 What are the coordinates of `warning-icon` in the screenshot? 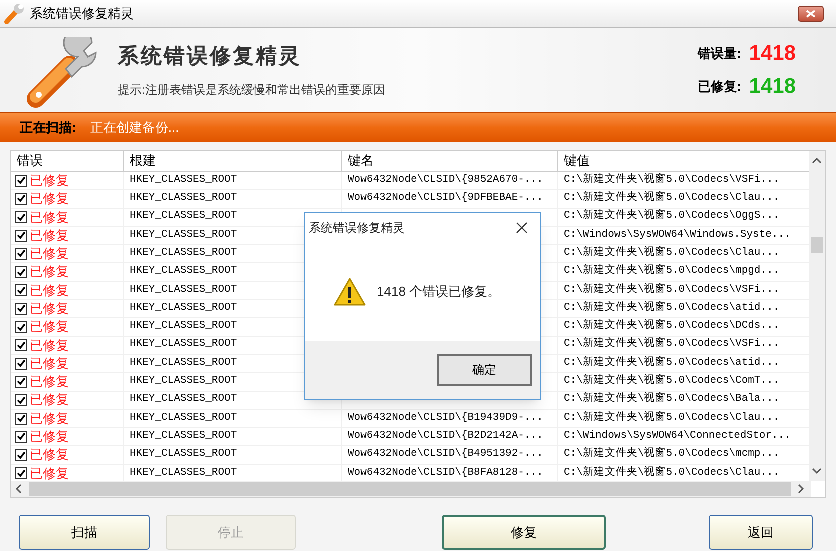 It's located at (350, 292).